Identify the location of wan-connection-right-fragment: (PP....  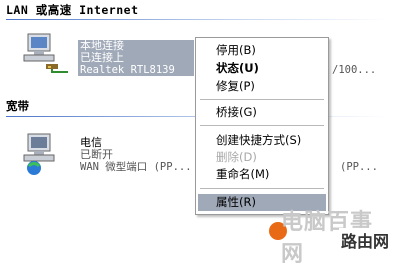
(359, 167).